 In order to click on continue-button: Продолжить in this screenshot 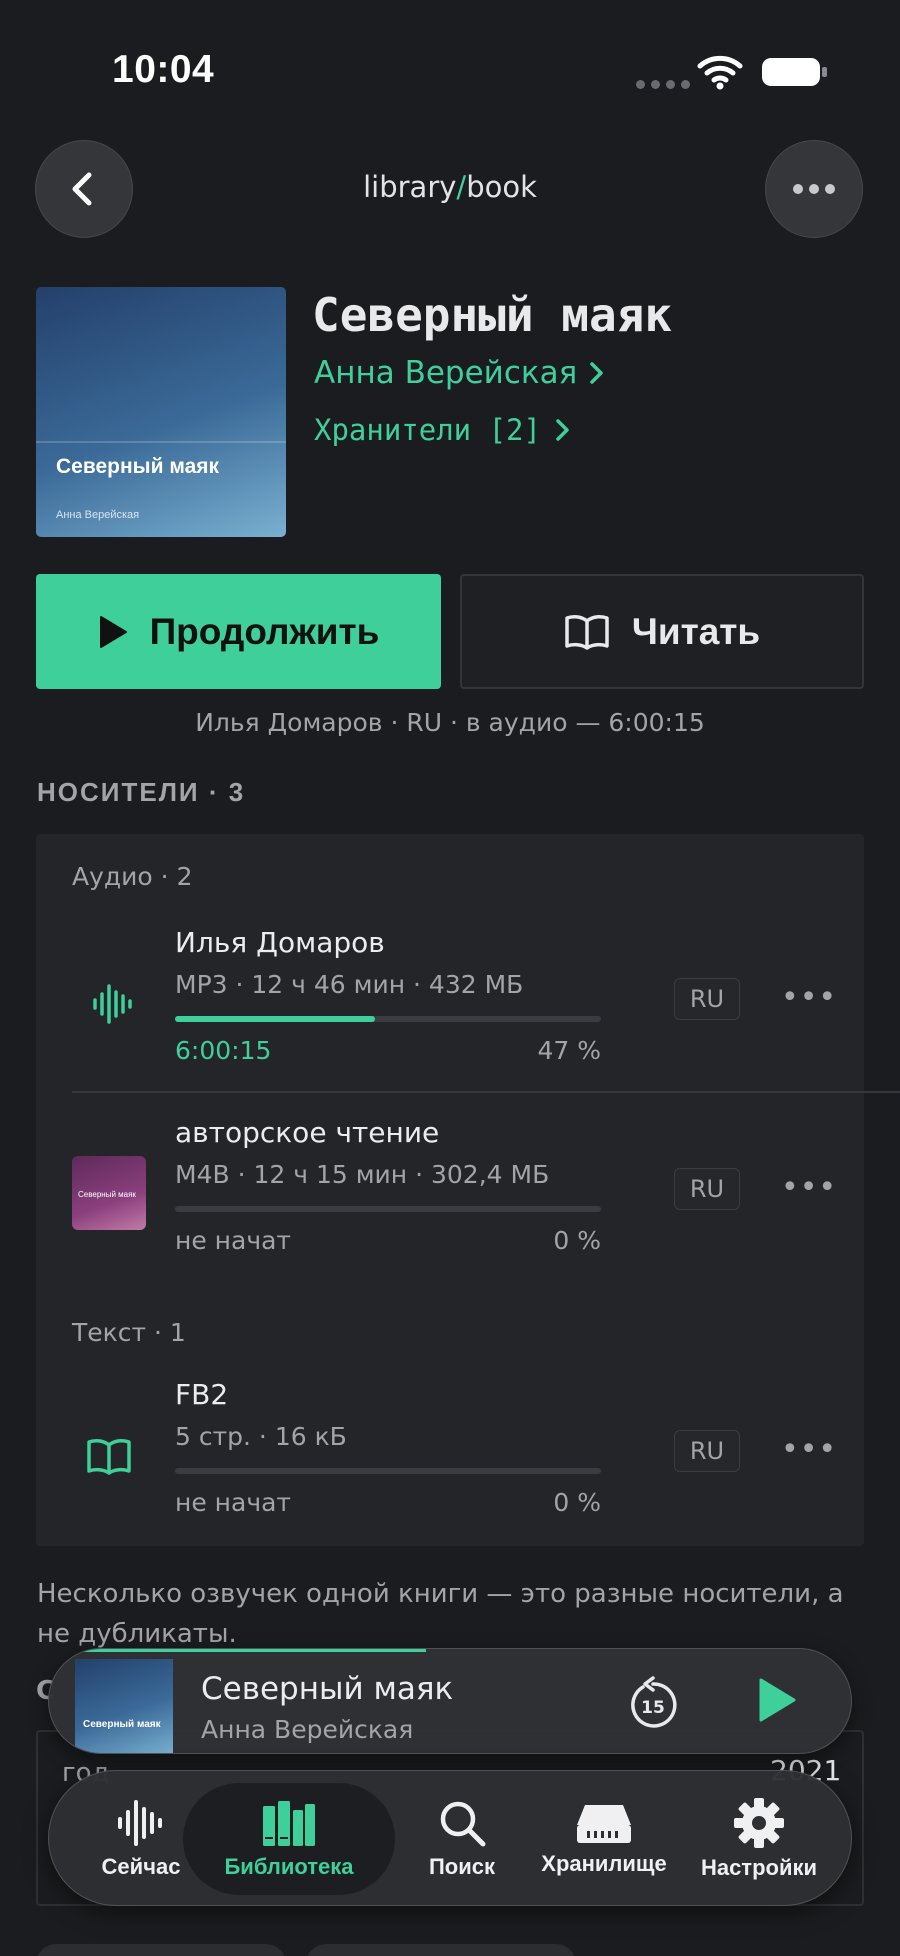, I will do `click(238, 631)`.